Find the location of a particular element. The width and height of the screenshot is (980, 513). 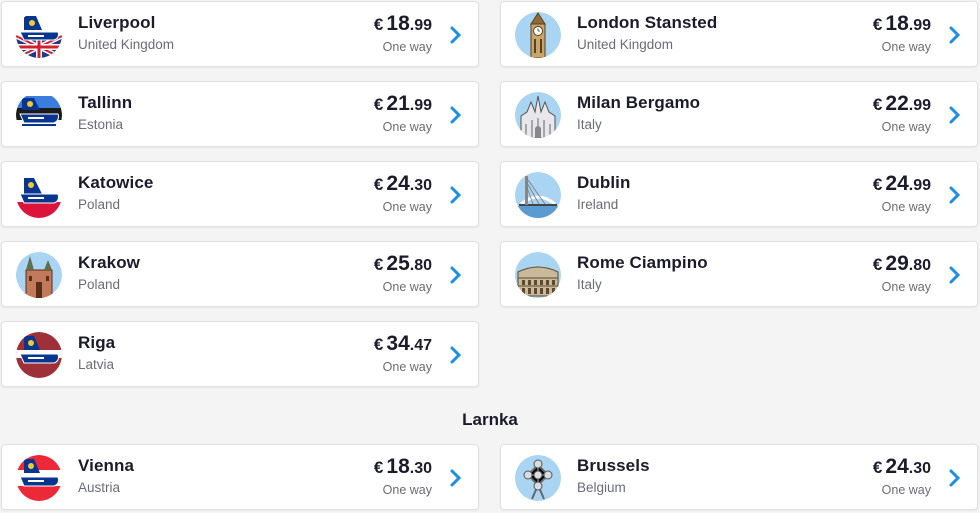

destination-country: Belgium is located at coordinates (601, 487).